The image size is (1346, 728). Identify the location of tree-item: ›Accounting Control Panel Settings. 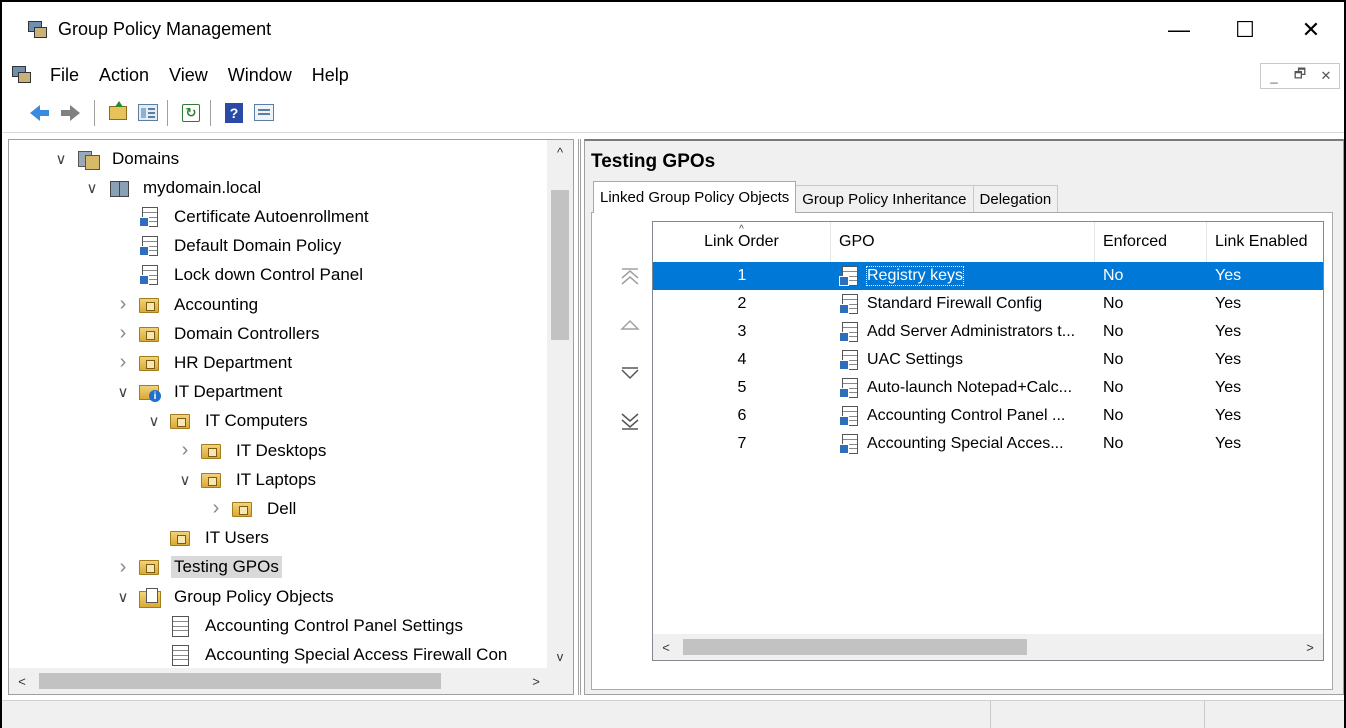
(306, 625).